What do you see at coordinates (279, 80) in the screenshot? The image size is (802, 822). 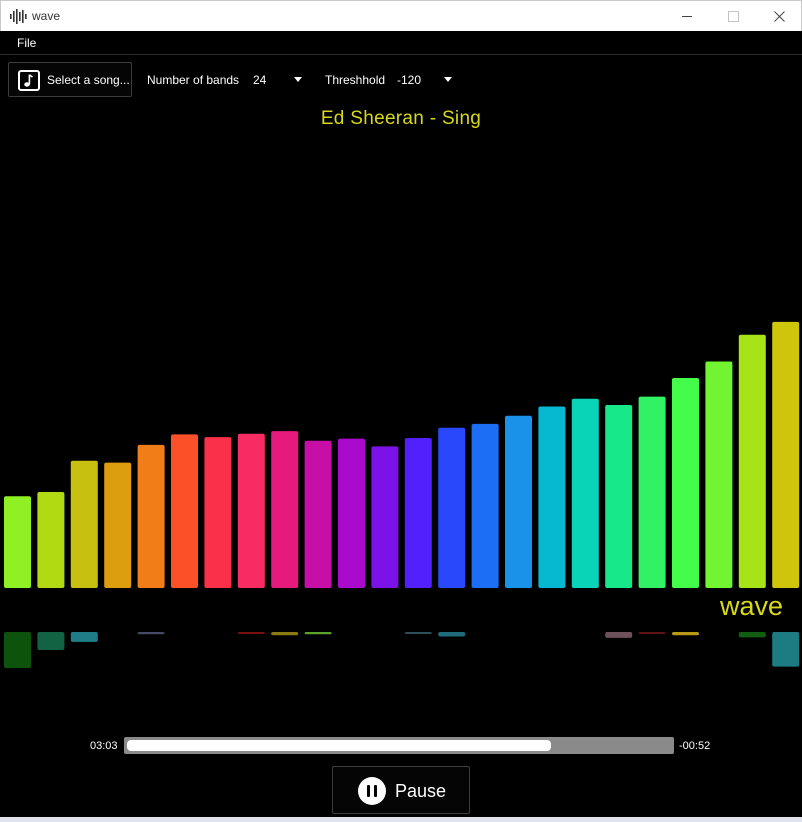 I see `bands-dropdown: 24` at bounding box center [279, 80].